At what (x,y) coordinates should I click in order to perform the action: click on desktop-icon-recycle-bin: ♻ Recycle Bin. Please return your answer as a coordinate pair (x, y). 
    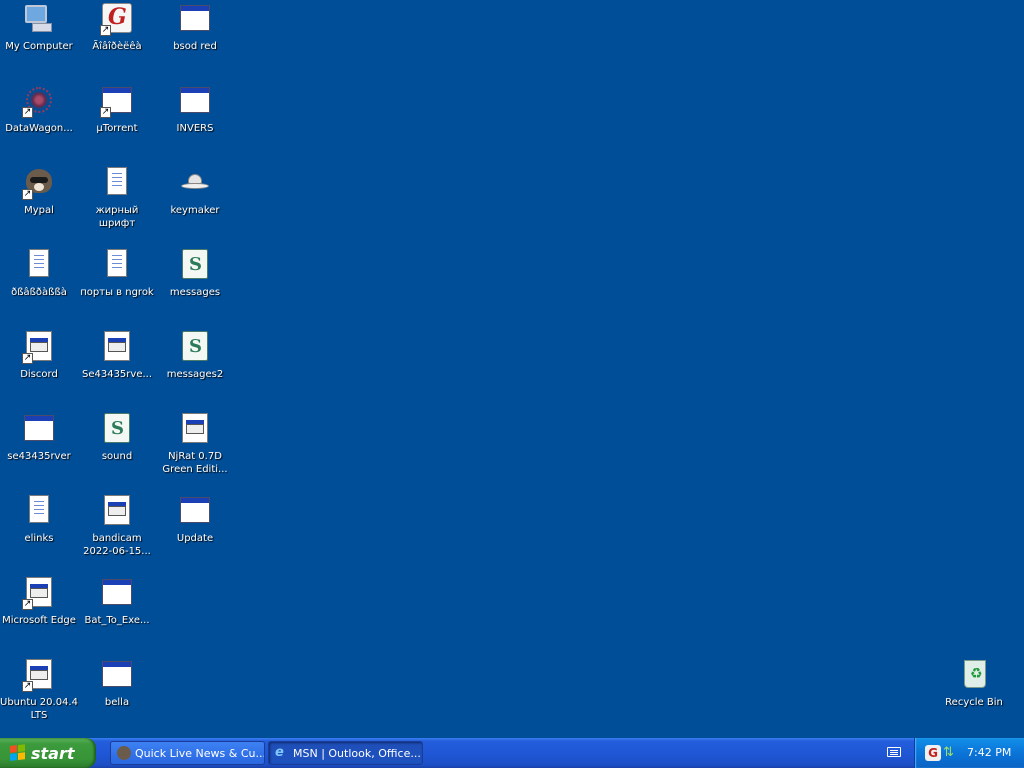
    Looking at the image, I should click on (974, 683).